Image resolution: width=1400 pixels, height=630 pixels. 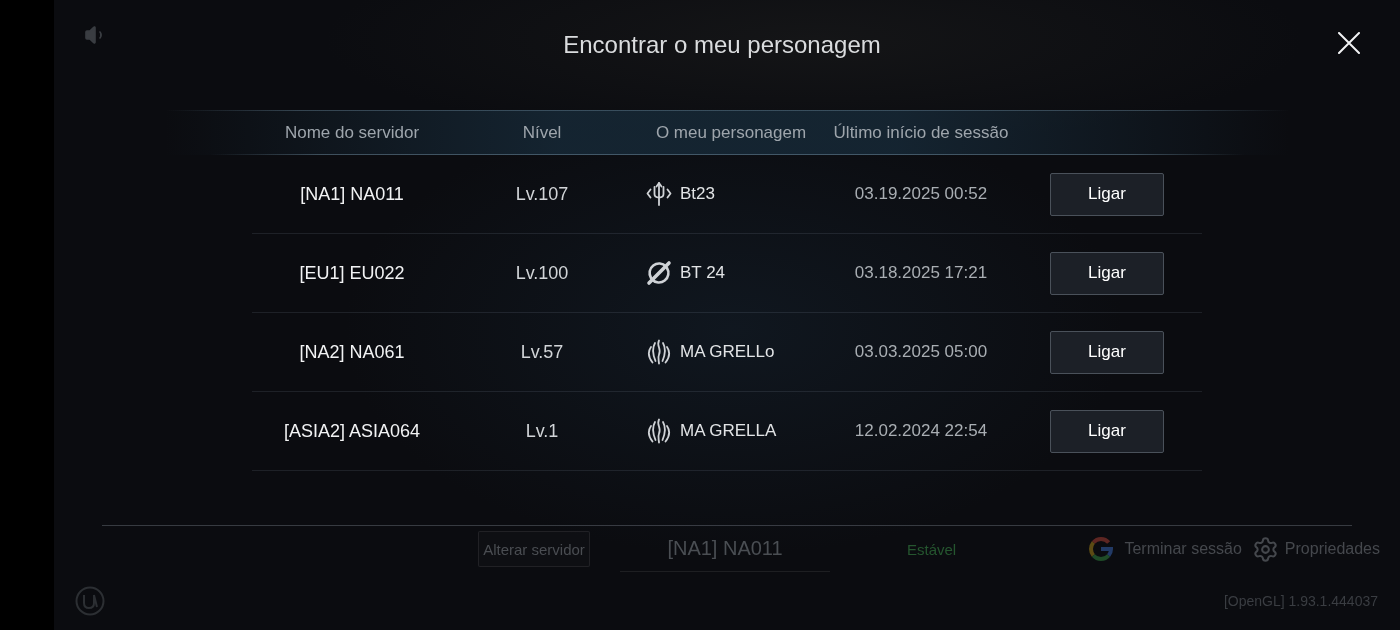 I want to click on column-header: Nome do servidor, so click(x=352, y=132).